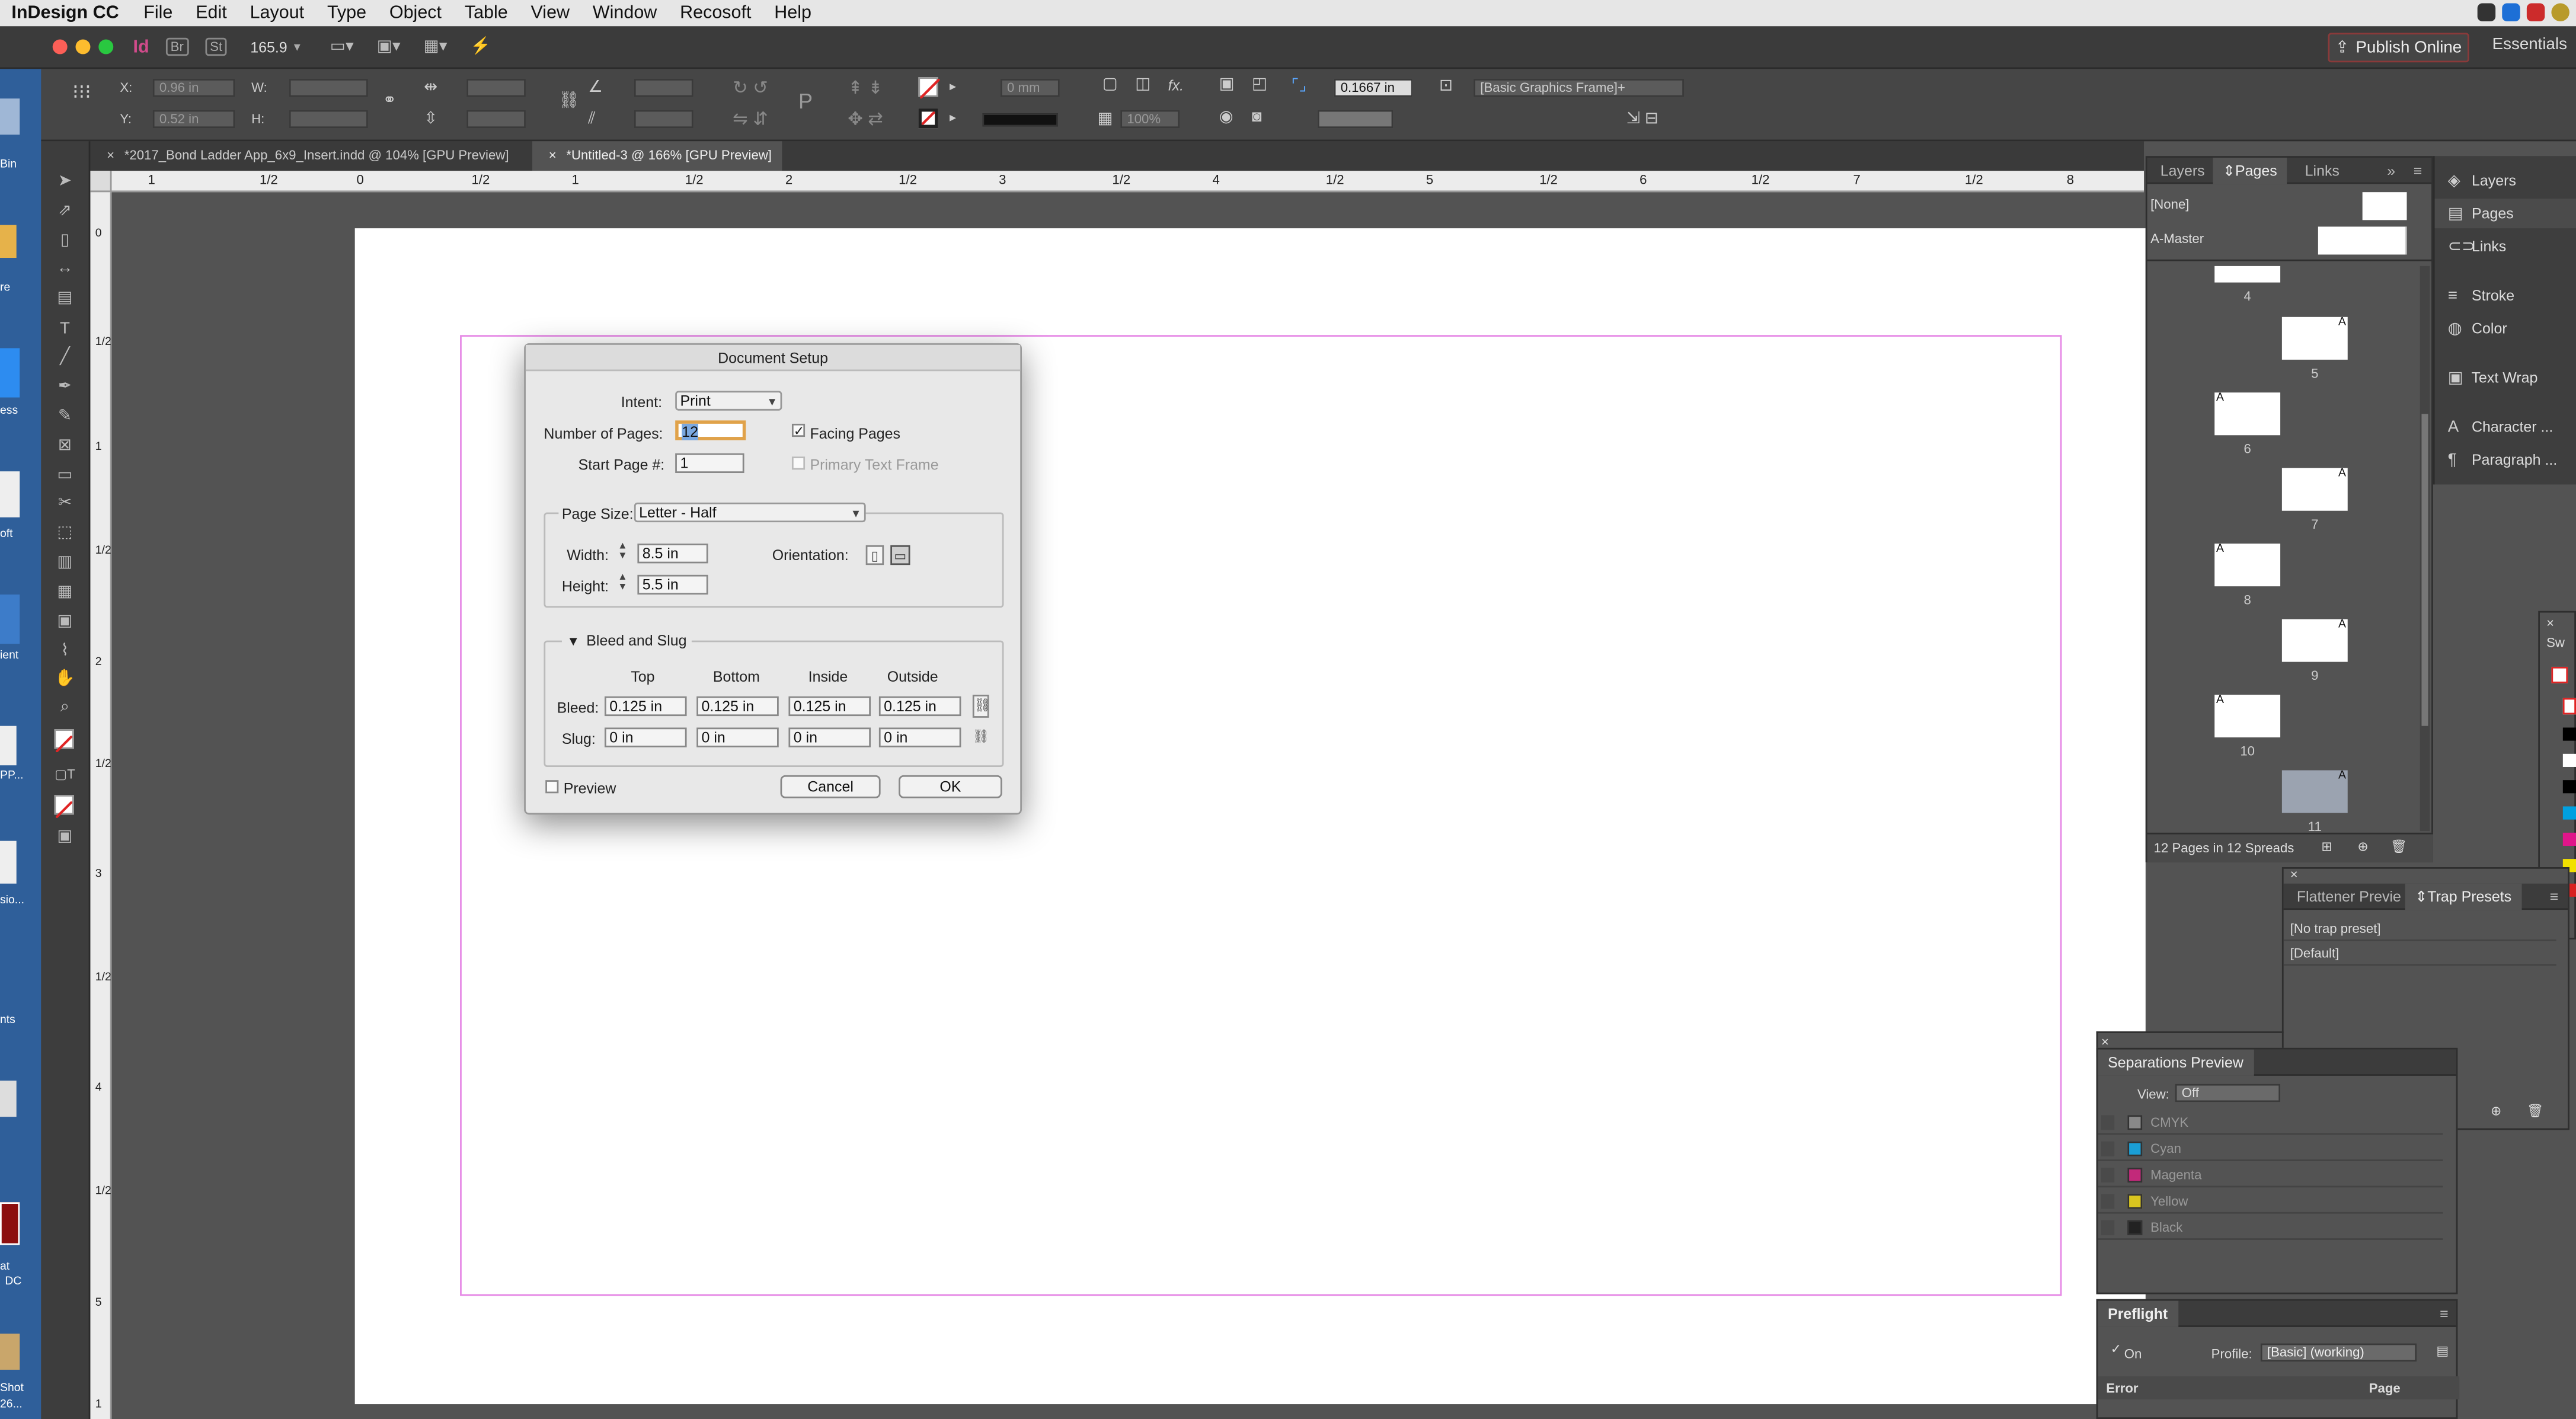 The width and height of the screenshot is (2576, 1419). Describe the element at coordinates (900, 555) in the screenshot. I see `landscape-orientation-icon: ▭` at that location.